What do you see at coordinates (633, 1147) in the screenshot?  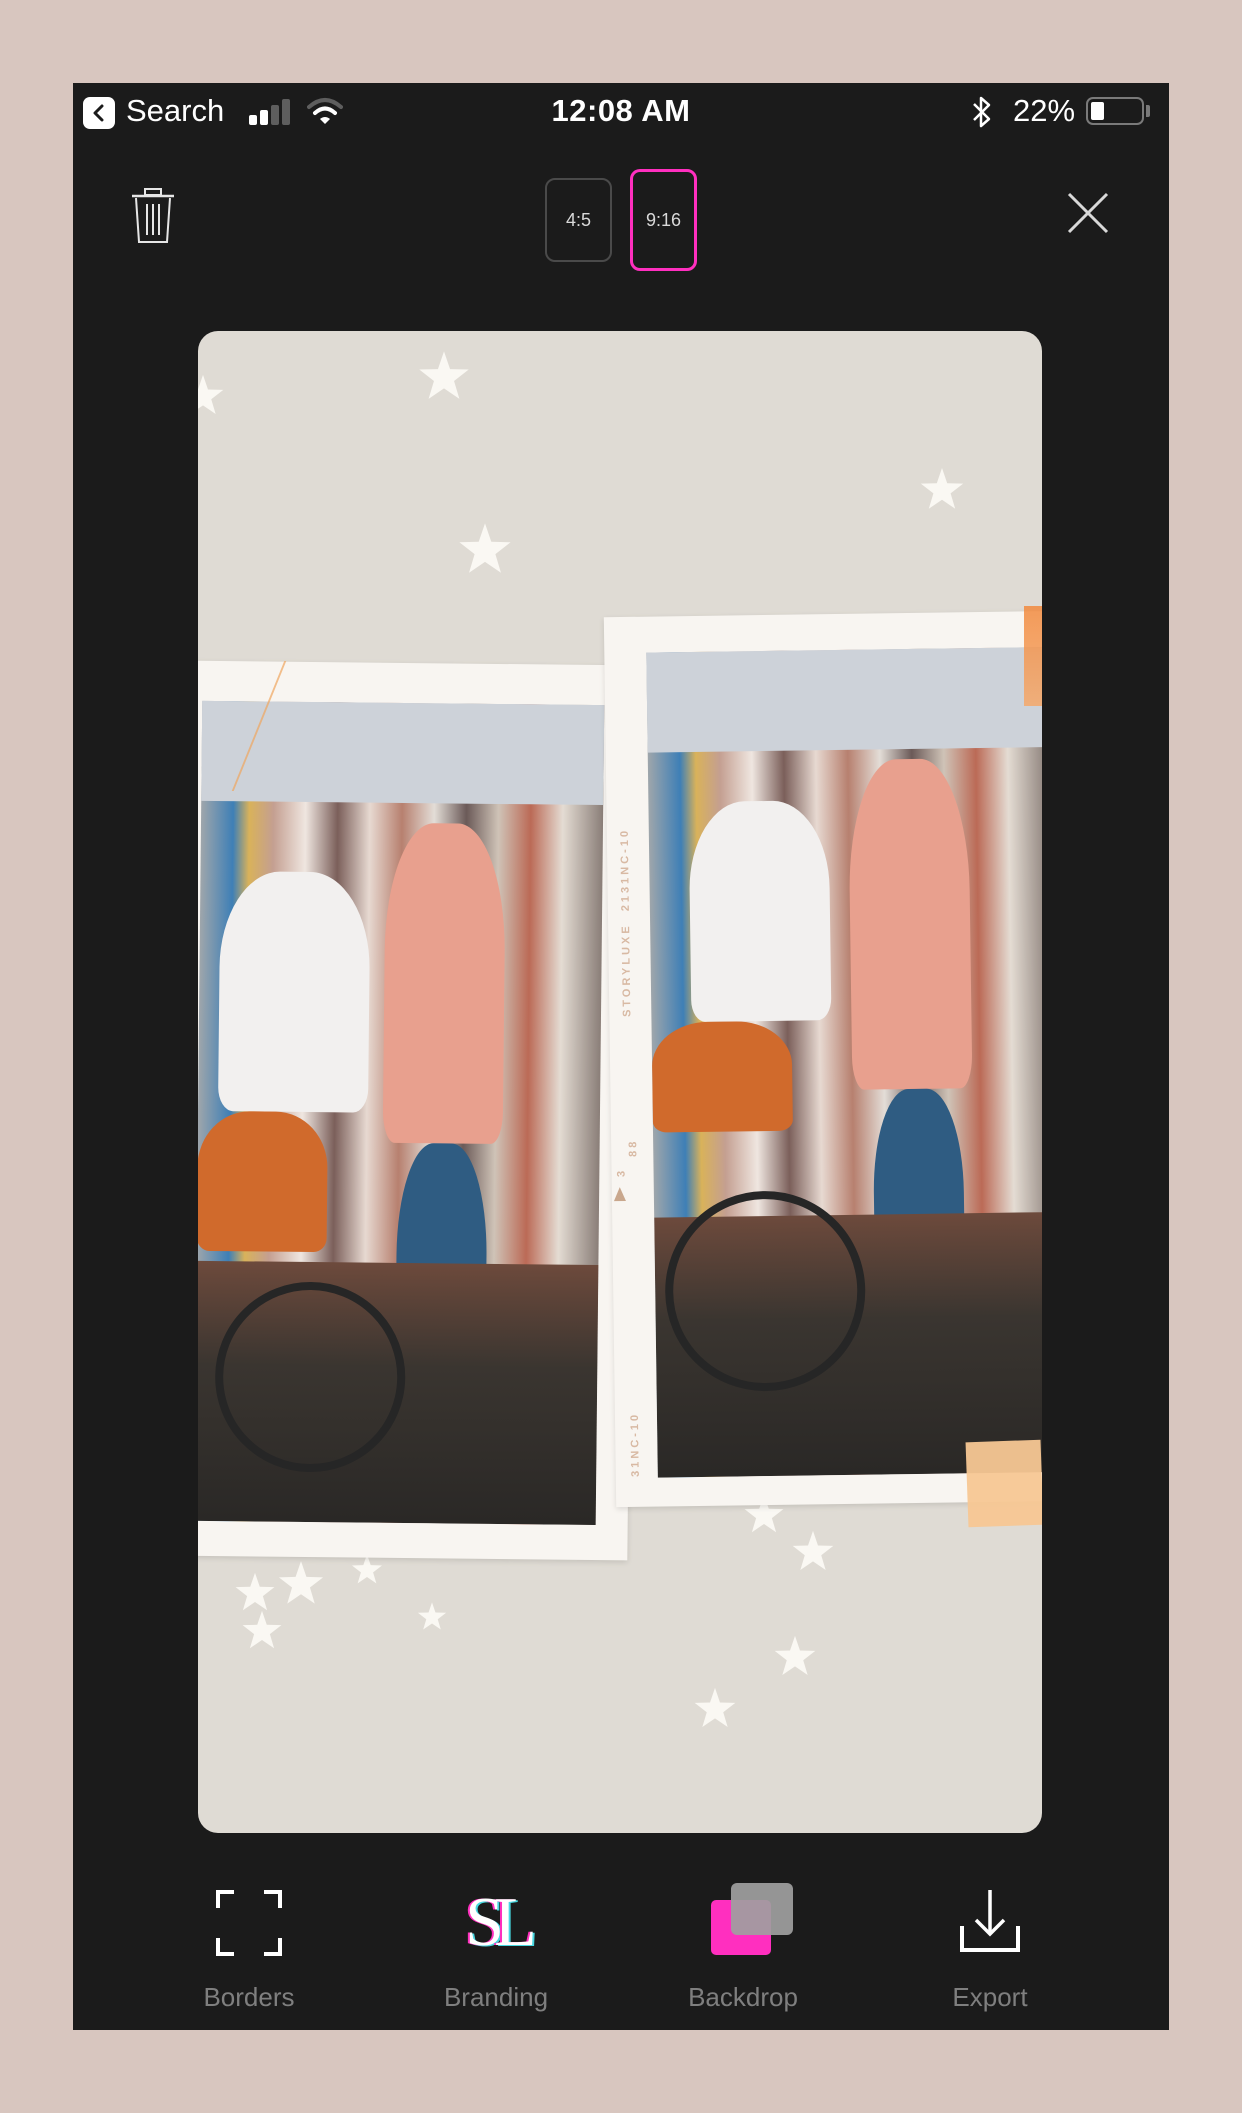 I see `film-counter: 88` at bounding box center [633, 1147].